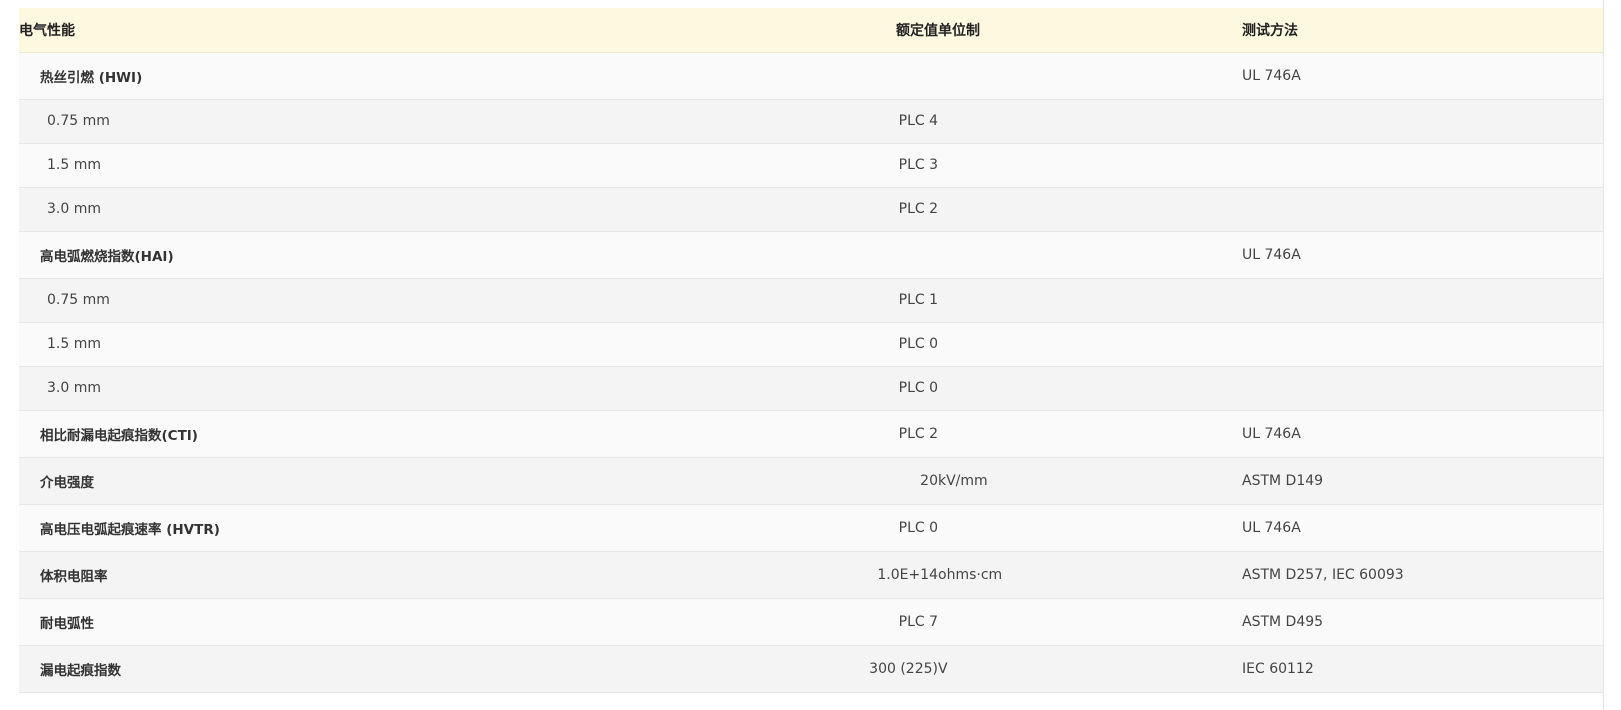  What do you see at coordinates (963, 480) in the screenshot?
I see `cell-unit: kV/mm` at bounding box center [963, 480].